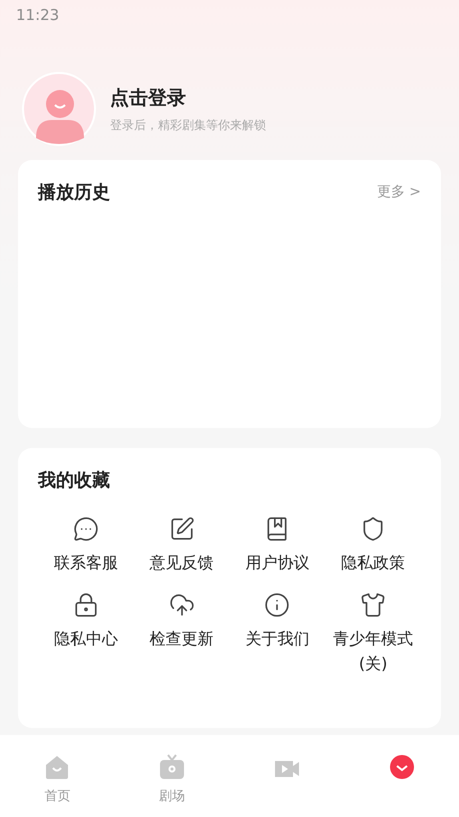 The width and height of the screenshot is (459, 817). What do you see at coordinates (373, 651) in the screenshot?
I see `menu-label: 青少年模式(关)` at bounding box center [373, 651].